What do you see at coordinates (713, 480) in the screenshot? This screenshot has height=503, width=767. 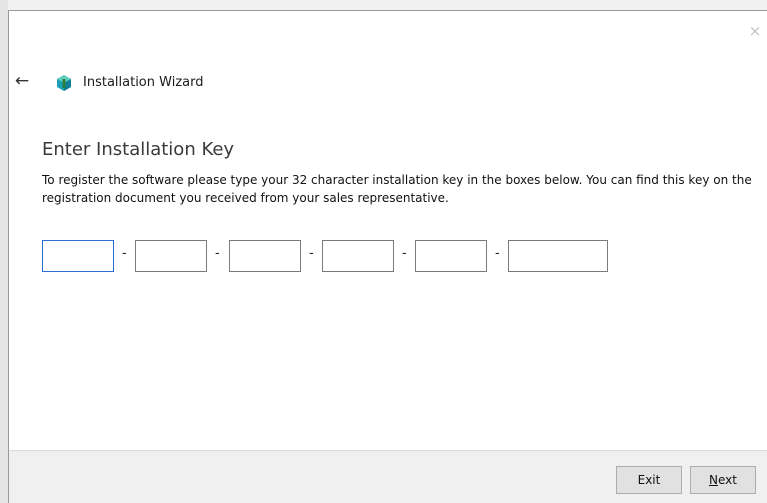 I see `next-button-mnemonic: N` at bounding box center [713, 480].